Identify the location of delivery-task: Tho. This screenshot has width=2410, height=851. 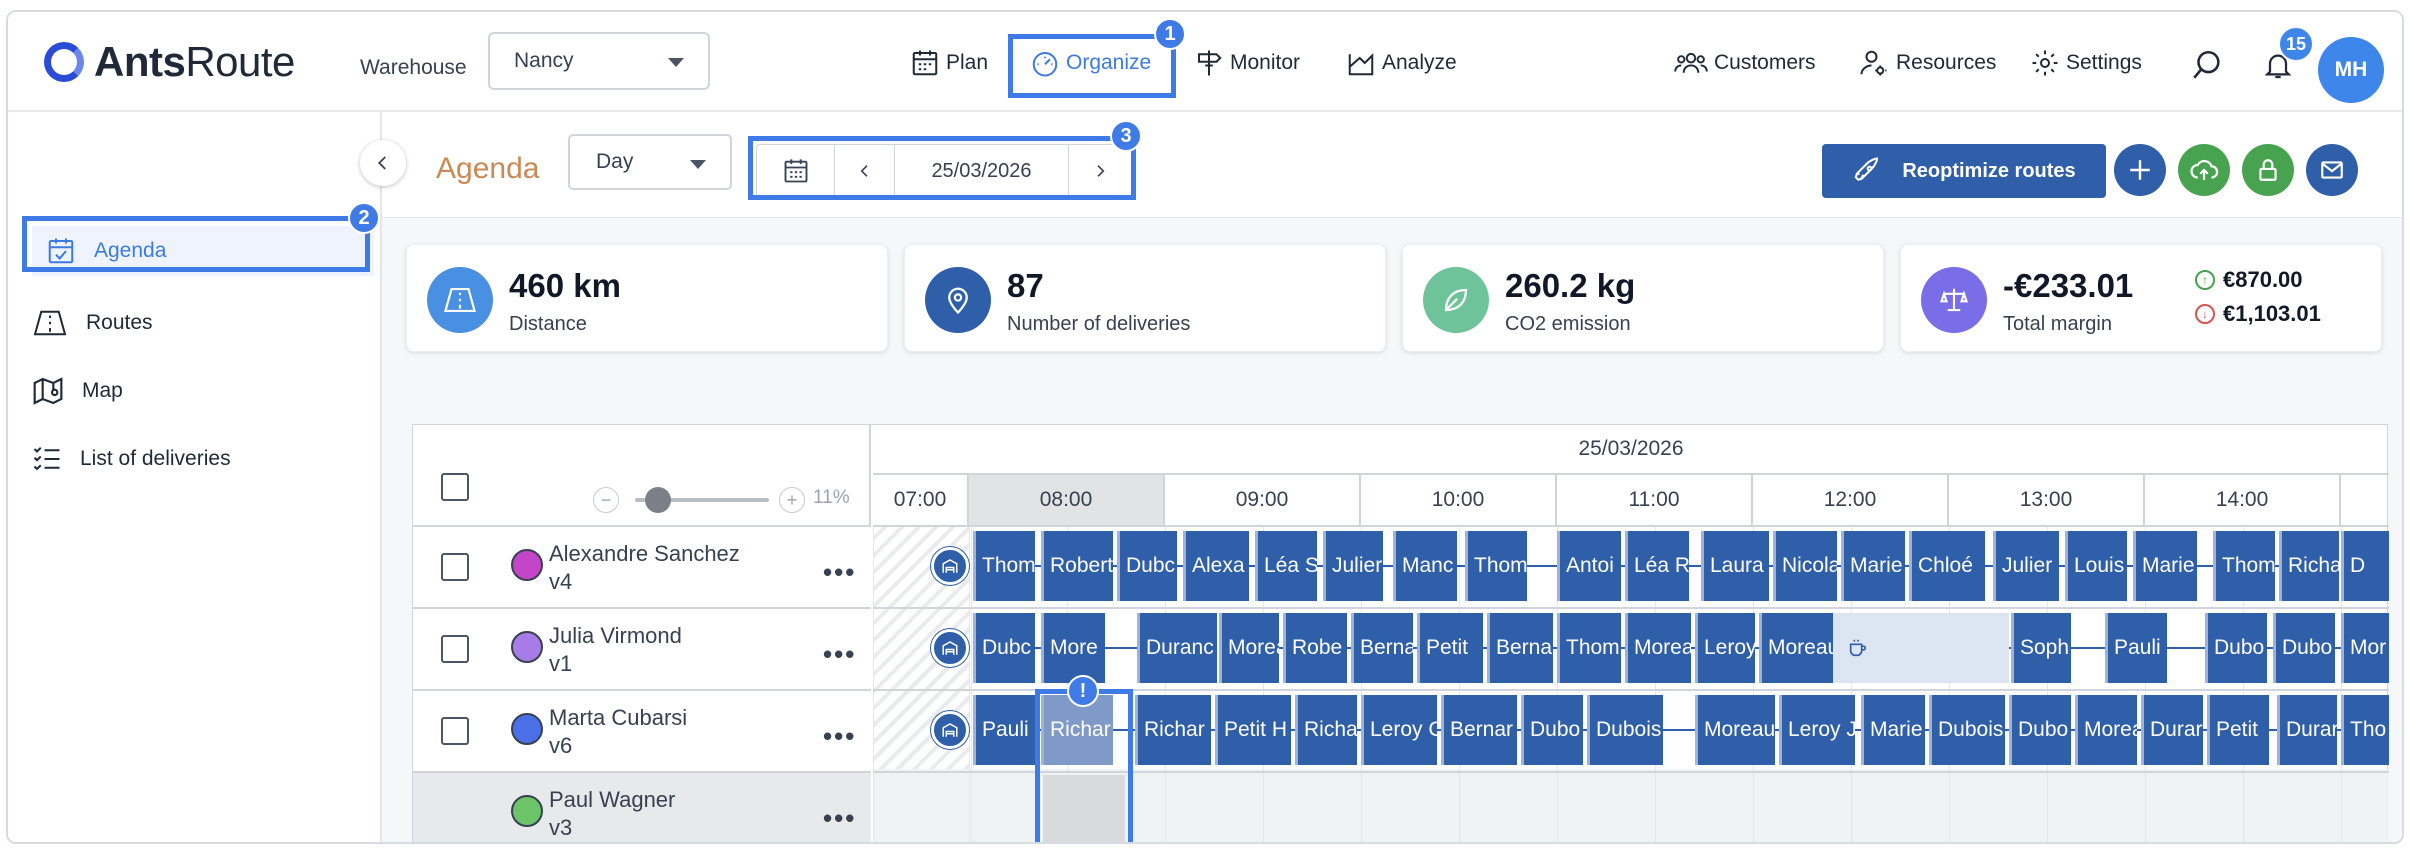
(2365, 730).